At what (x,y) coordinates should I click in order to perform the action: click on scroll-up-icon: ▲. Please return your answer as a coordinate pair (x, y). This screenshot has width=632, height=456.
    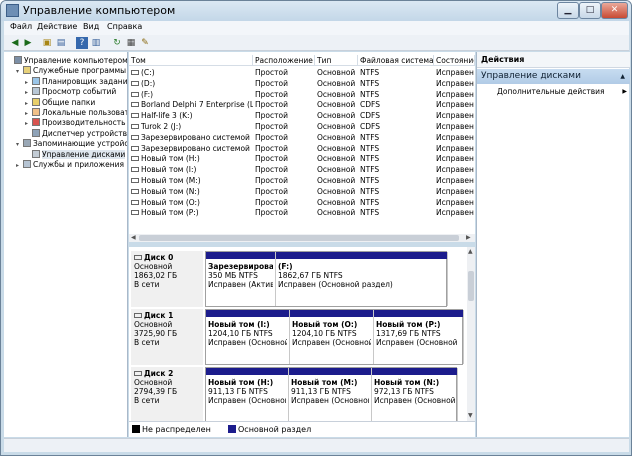
    Looking at the image, I should click on (470, 251).